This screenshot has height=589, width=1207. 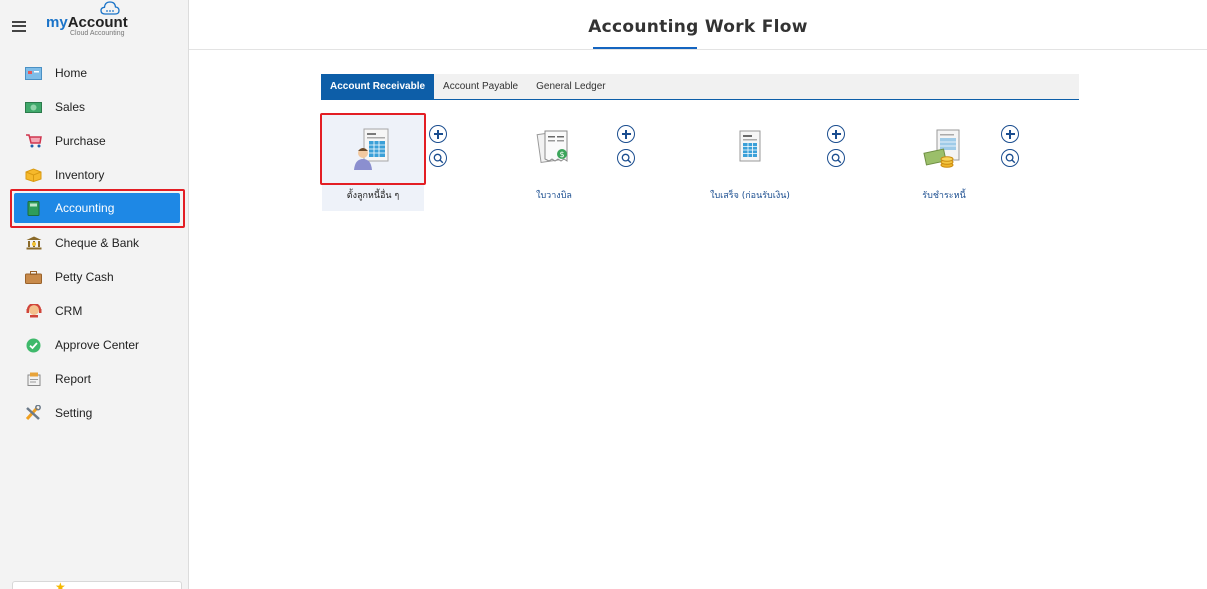 I want to click on crm-icon, so click(x=33, y=311).